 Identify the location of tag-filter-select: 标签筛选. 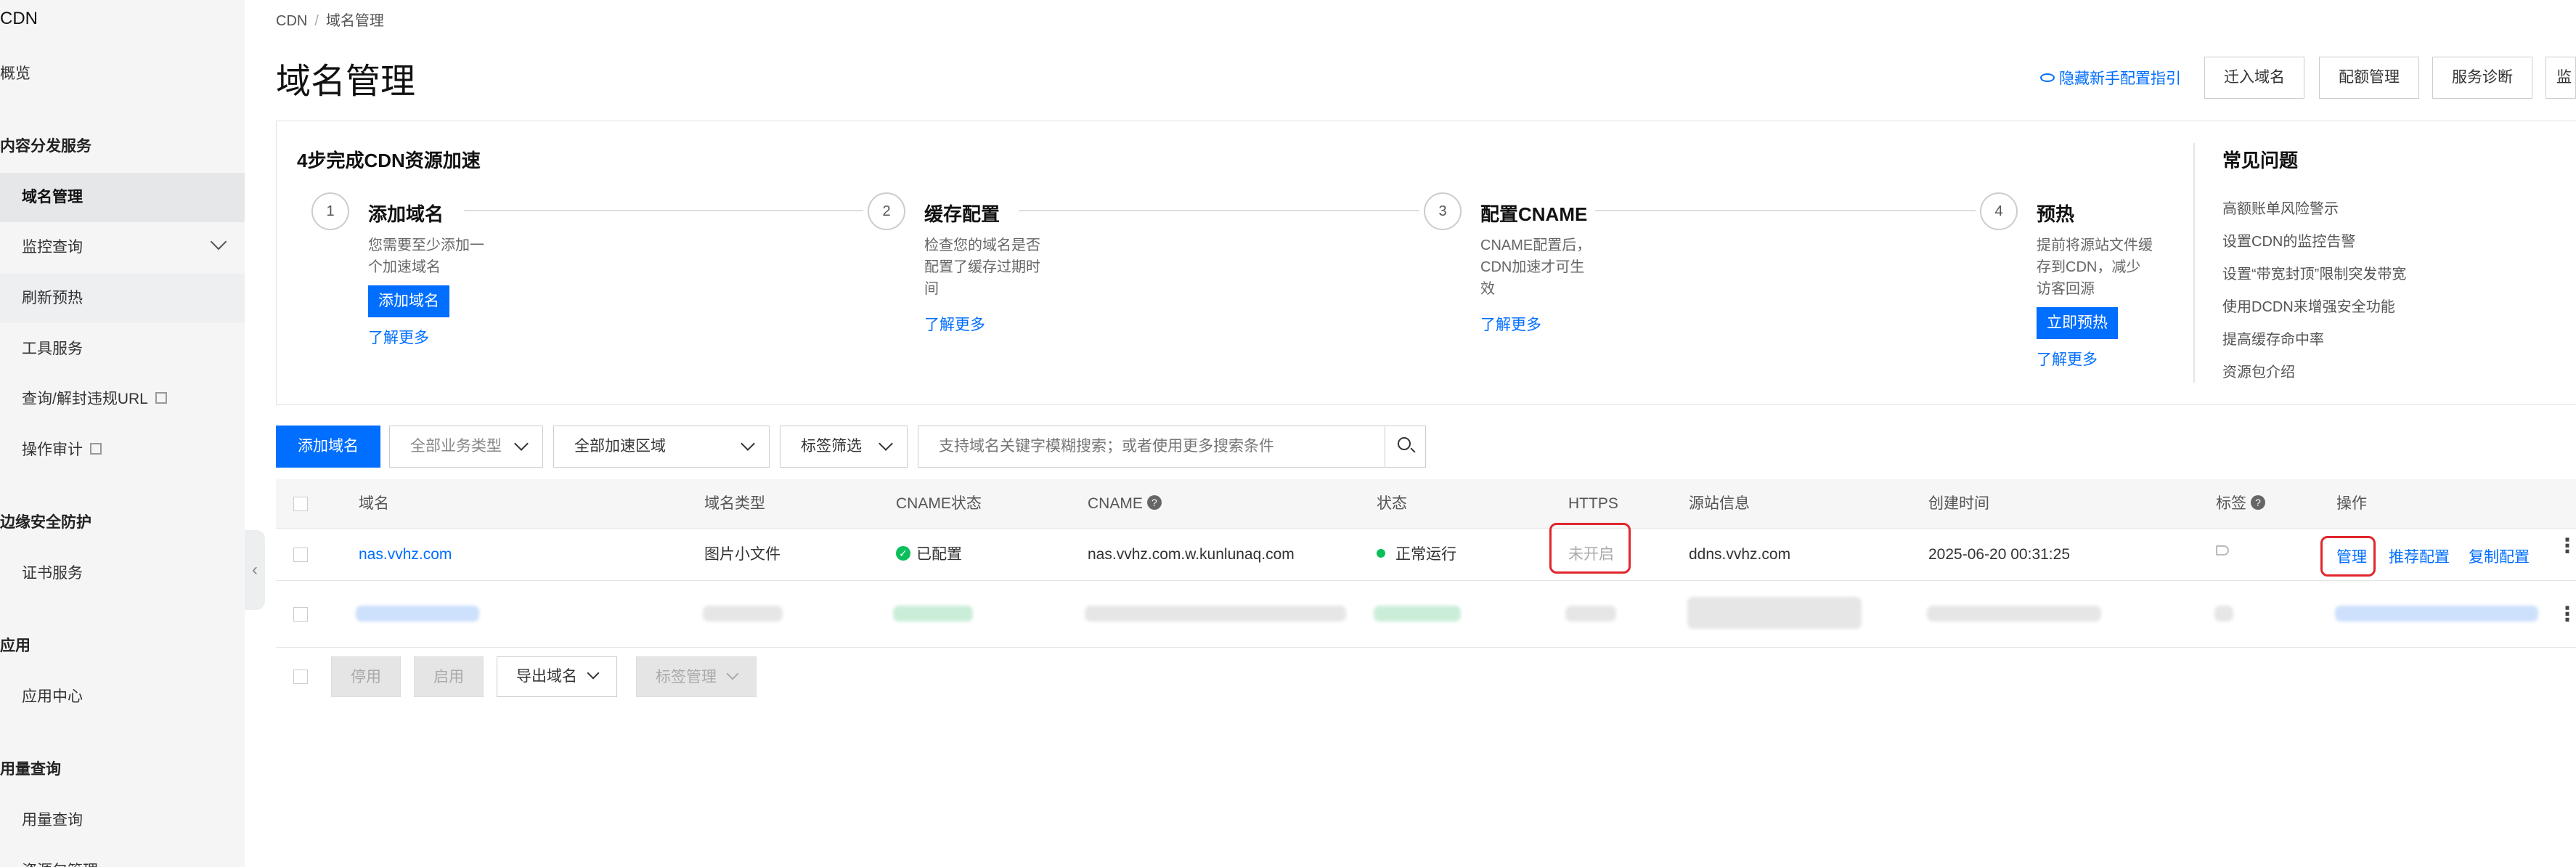
(844, 447).